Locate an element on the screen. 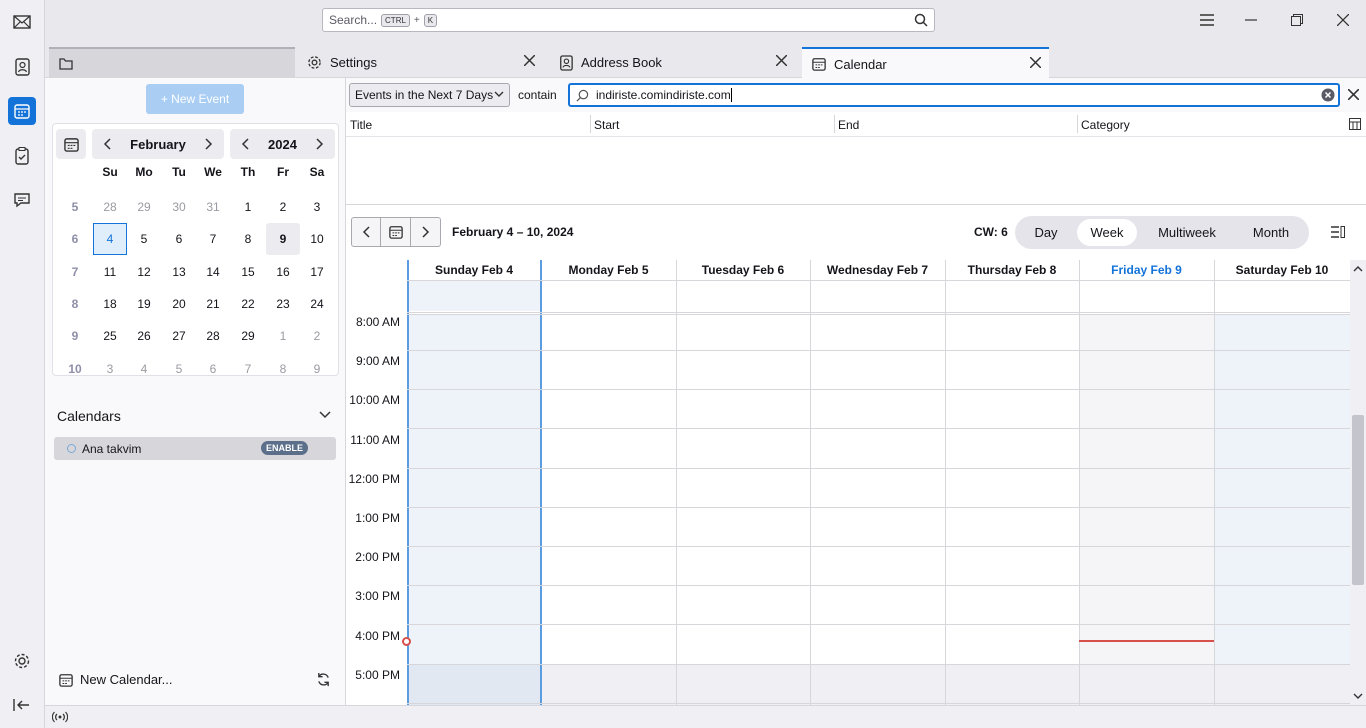 The width and height of the screenshot is (1366, 728). next-month-icon is located at coordinates (209, 144).